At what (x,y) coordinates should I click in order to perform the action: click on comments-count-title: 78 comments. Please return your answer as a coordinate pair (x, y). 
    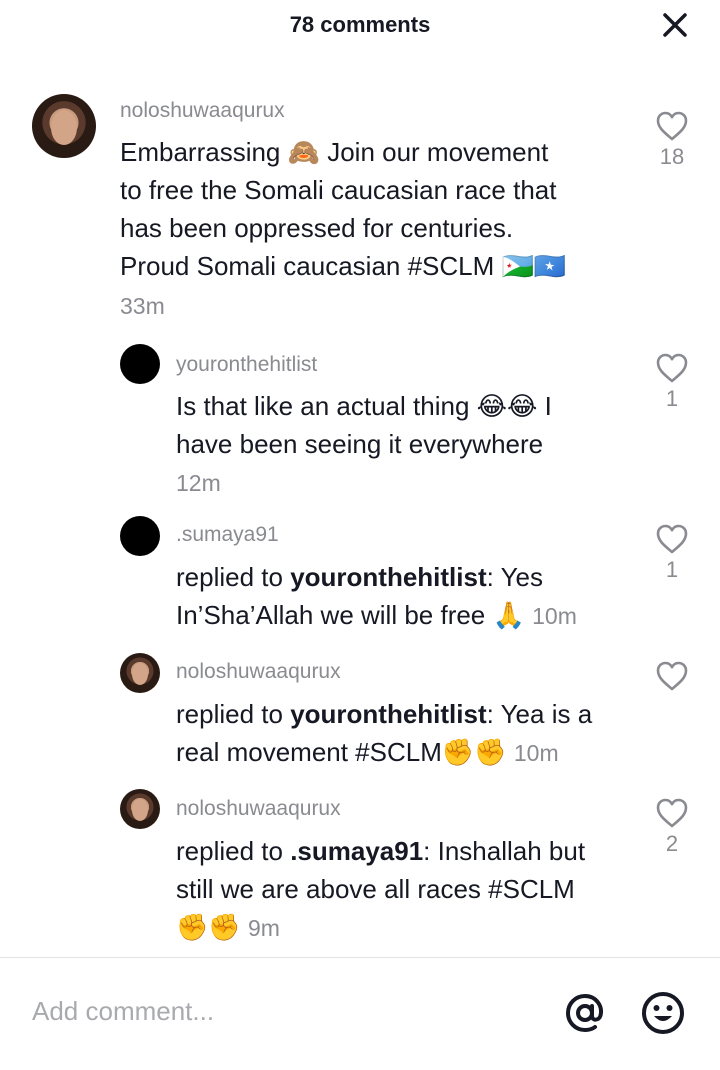
    Looking at the image, I should click on (360, 24).